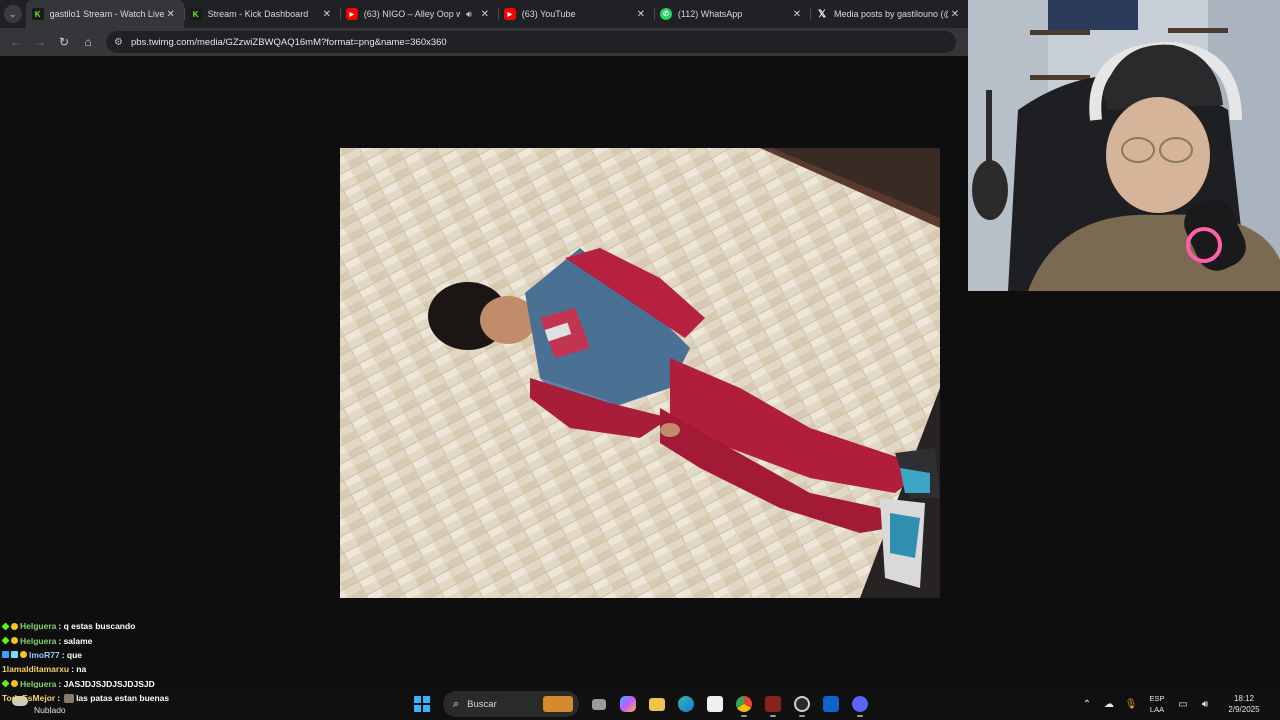  I want to click on clock-date: 2/9/2025, so click(1244, 709).